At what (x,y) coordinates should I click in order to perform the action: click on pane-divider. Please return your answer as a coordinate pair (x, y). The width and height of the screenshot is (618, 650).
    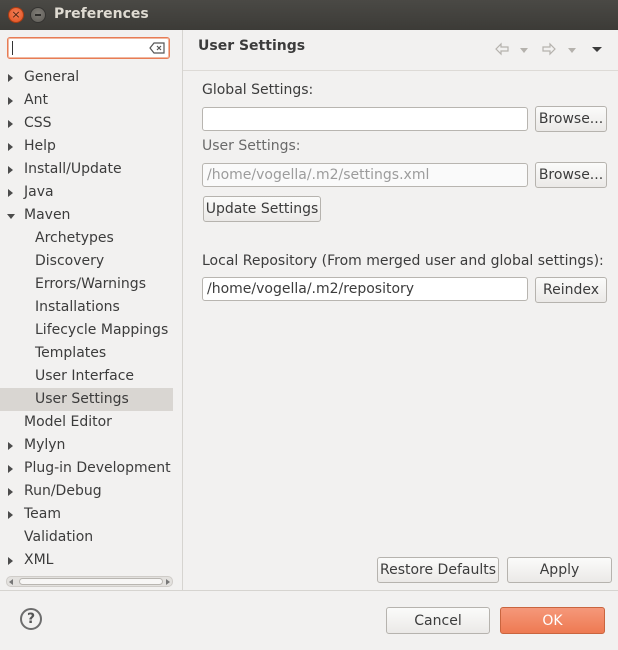
    Looking at the image, I should click on (182, 310).